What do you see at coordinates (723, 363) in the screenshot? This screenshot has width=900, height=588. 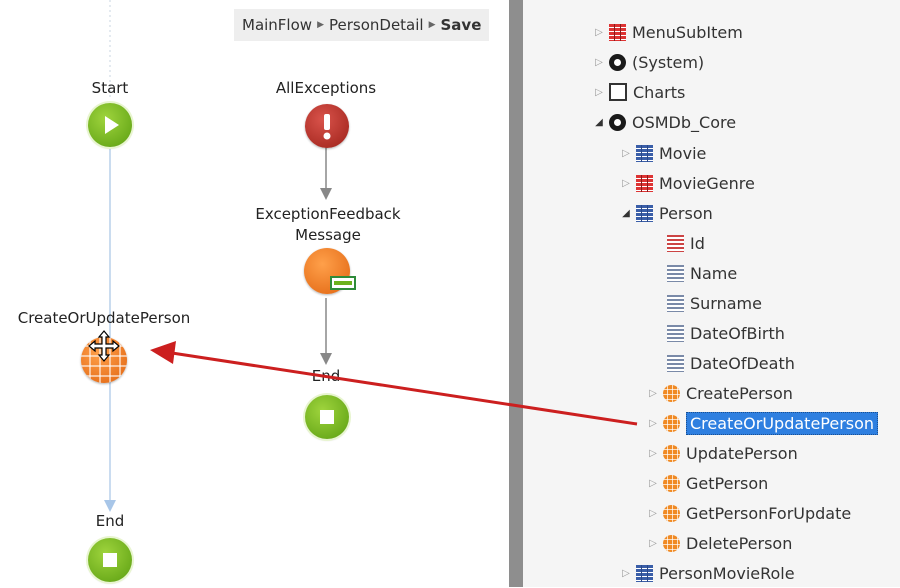 I see `tree-item-dateofdeath: DateOfDeath` at bounding box center [723, 363].